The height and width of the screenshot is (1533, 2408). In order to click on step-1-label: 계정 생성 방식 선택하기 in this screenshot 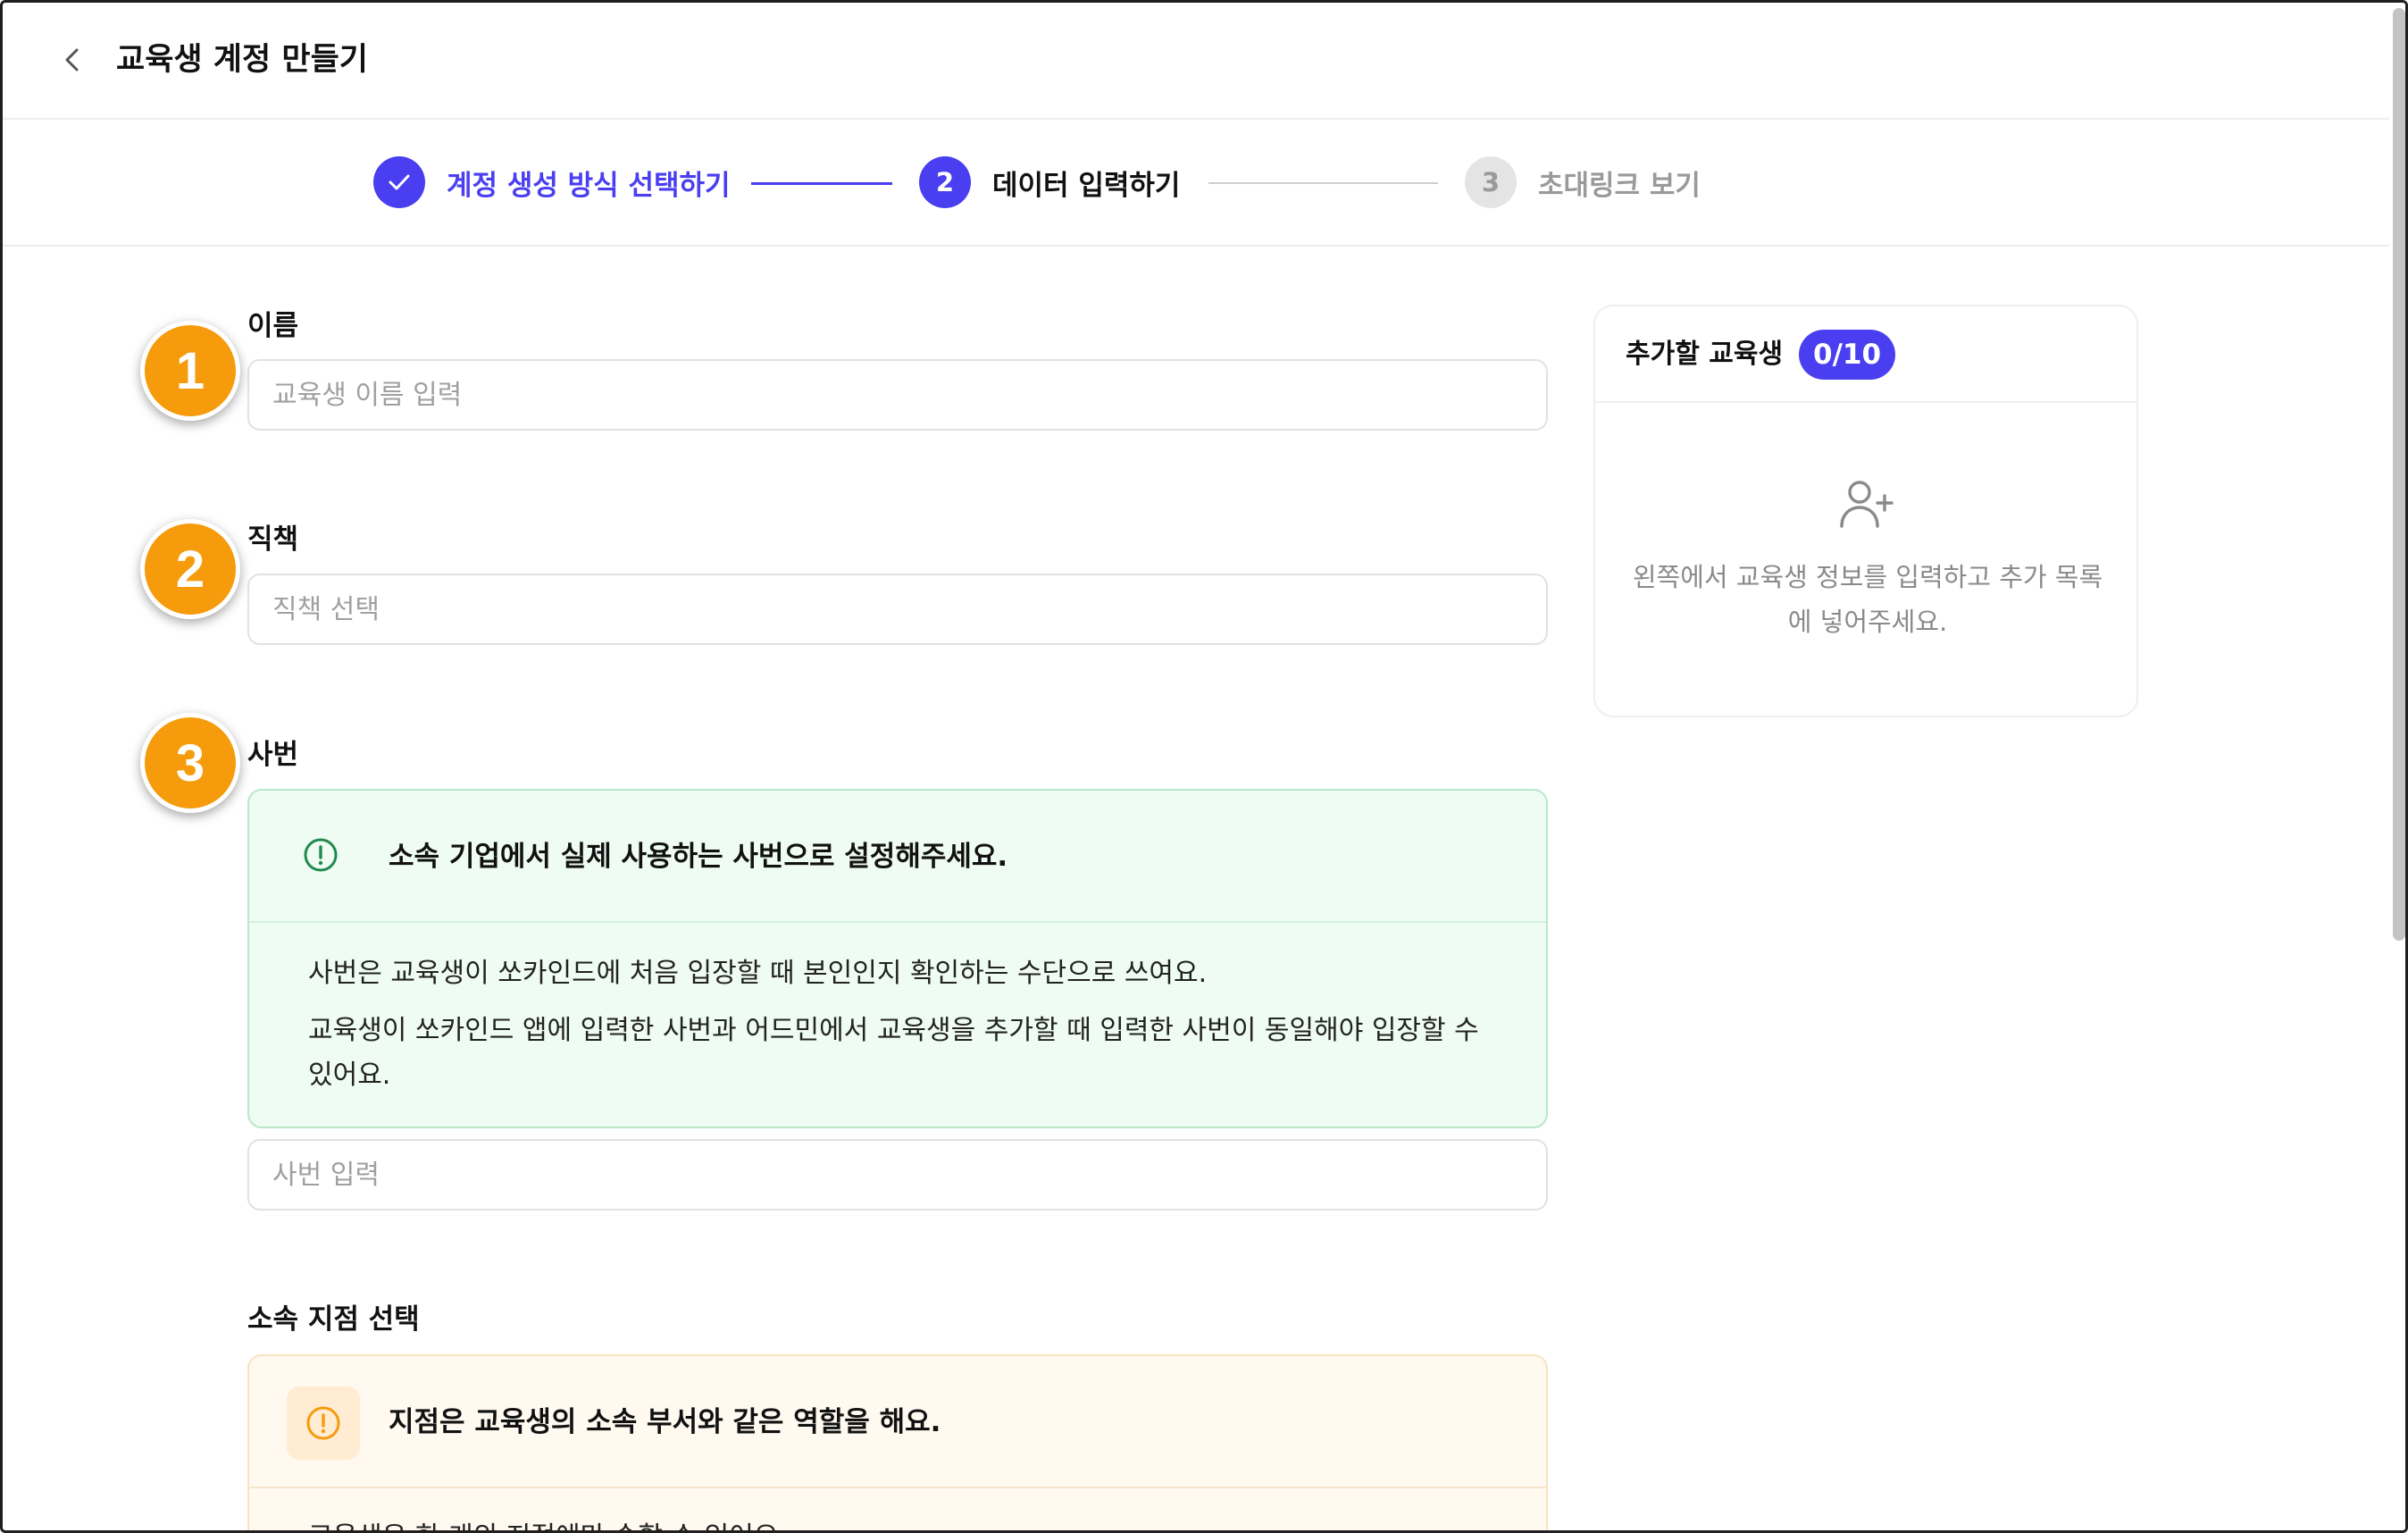, I will do `click(589, 185)`.